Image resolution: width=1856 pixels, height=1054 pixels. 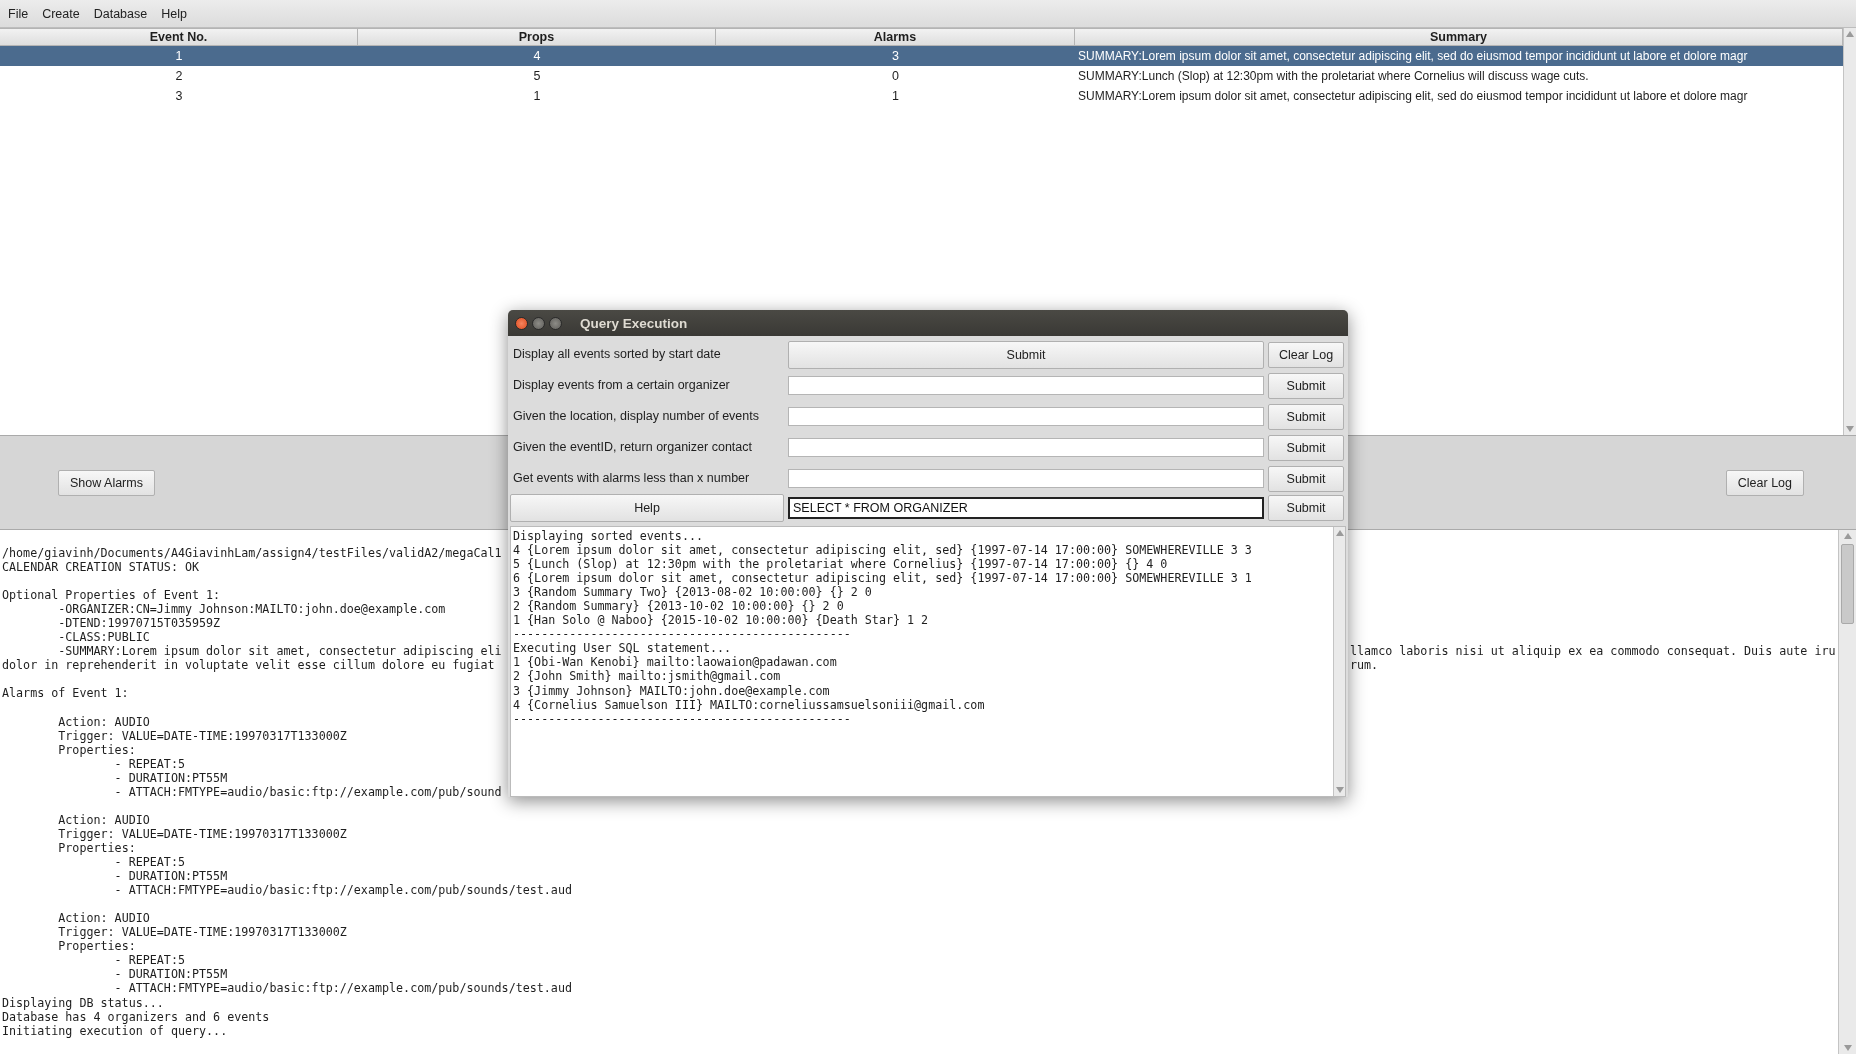 I want to click on close-button, so click(x=521, y=323).